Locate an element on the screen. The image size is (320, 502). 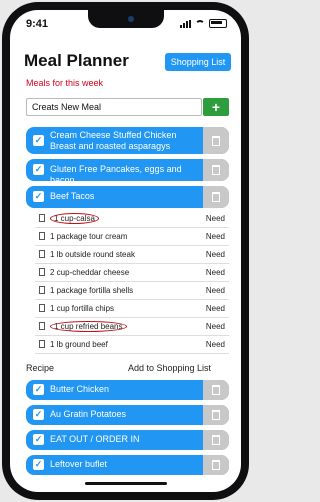
ingredient-row: 1 package tour cream Need is located at coordinates (132, 237).